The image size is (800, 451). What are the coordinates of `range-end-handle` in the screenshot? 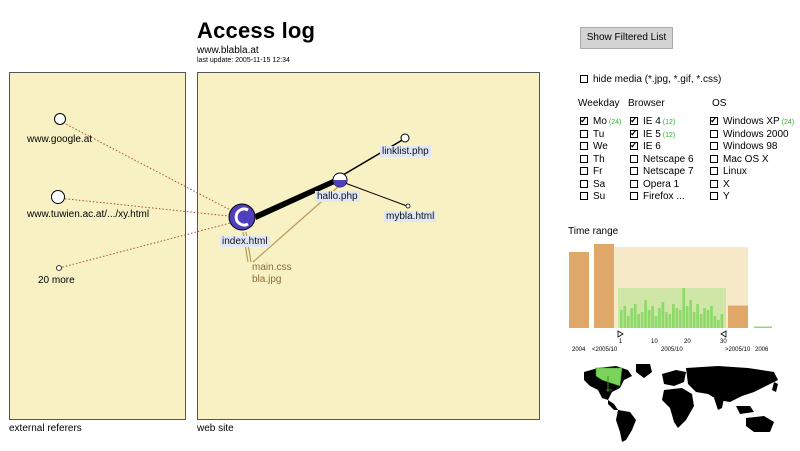 It's located at (723, 334).